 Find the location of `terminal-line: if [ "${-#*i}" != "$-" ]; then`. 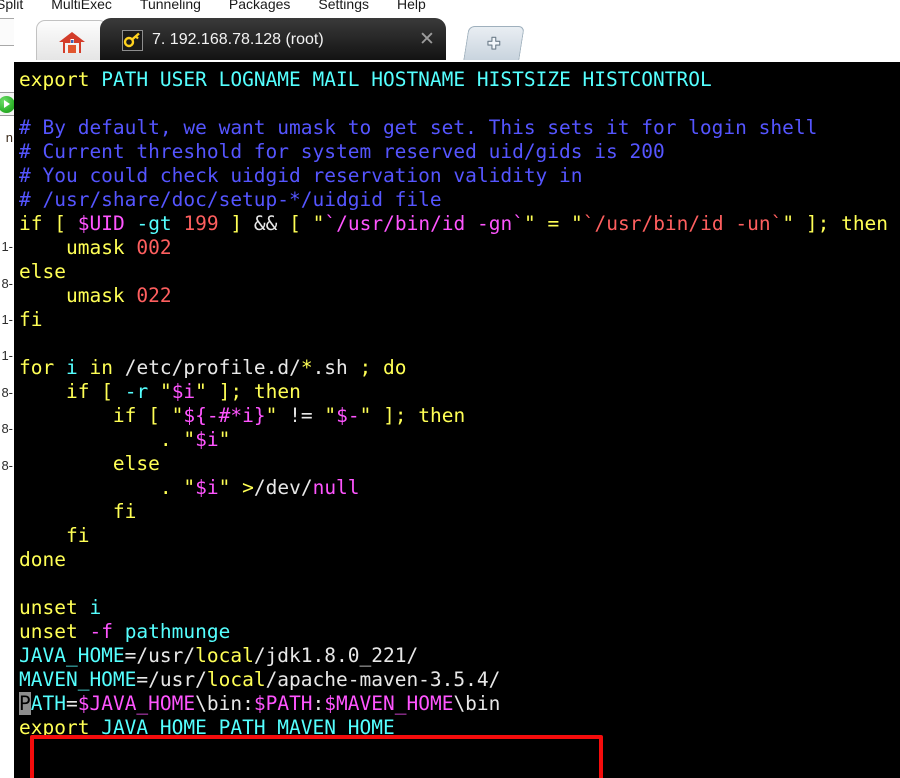

terminal-line: if [ "${-#*i}" != "$-" ]; then is located at coordinates (459, 416).